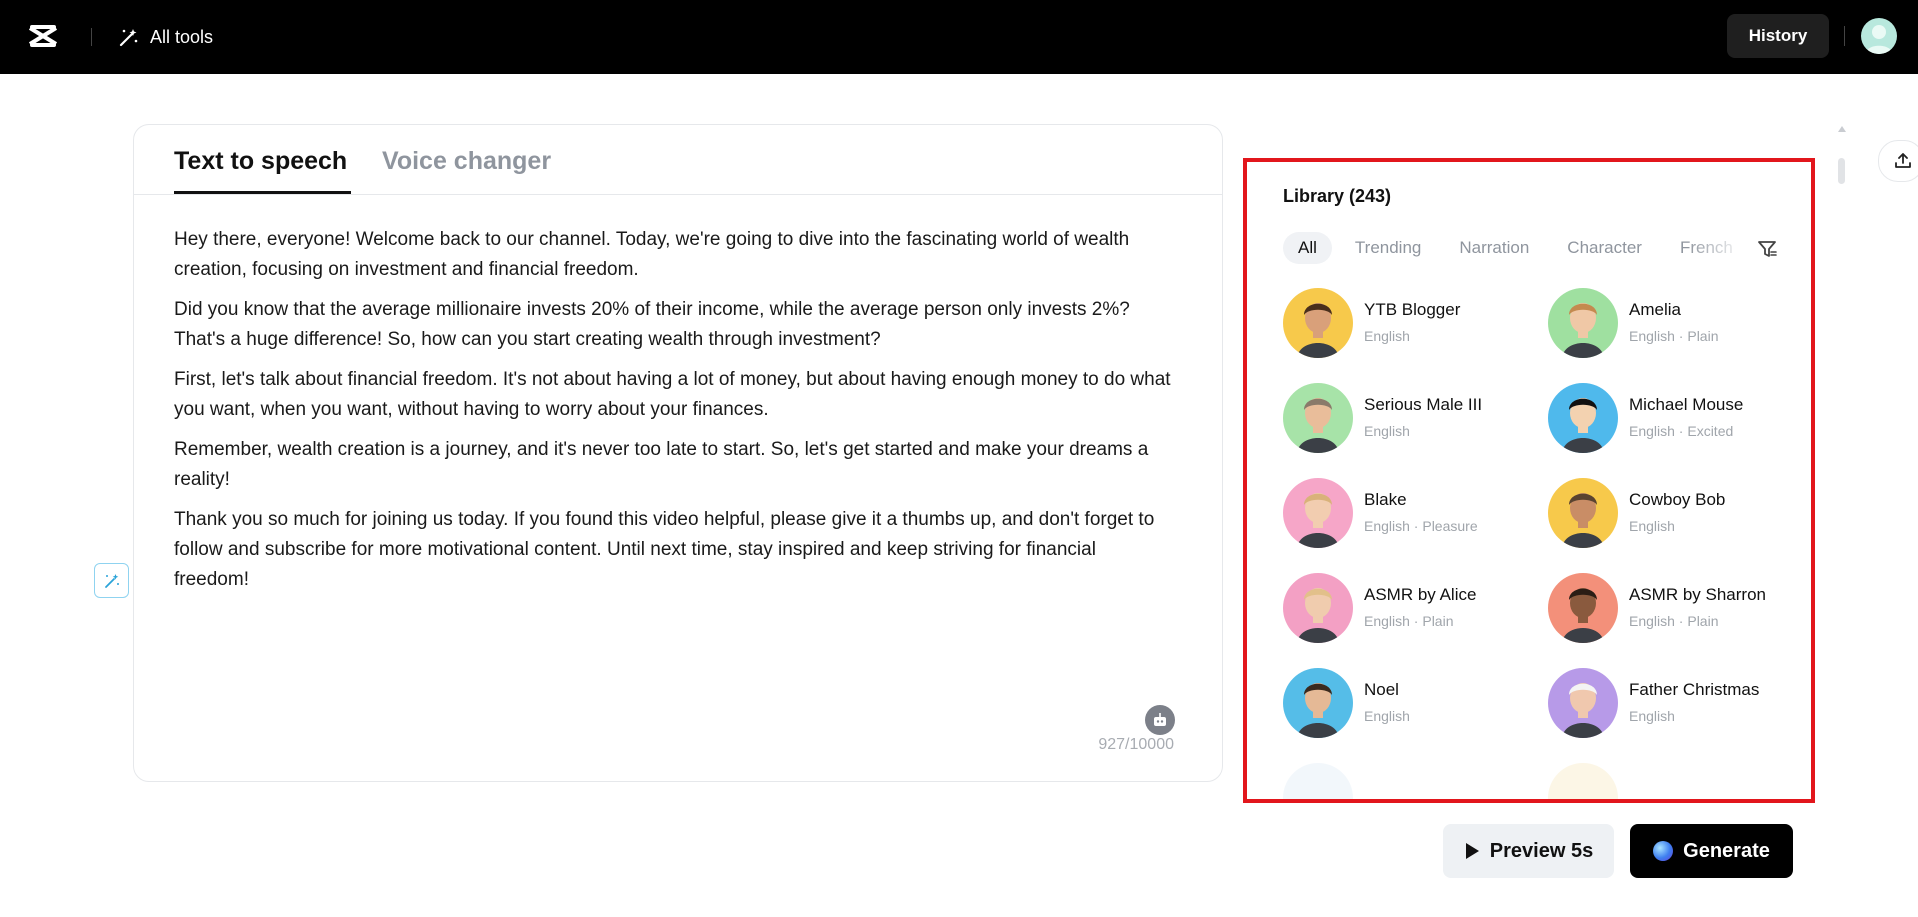 The width and height of the screenshot is (1918, 917). I want to click on generate-orb-icon, so click(1663, 851).